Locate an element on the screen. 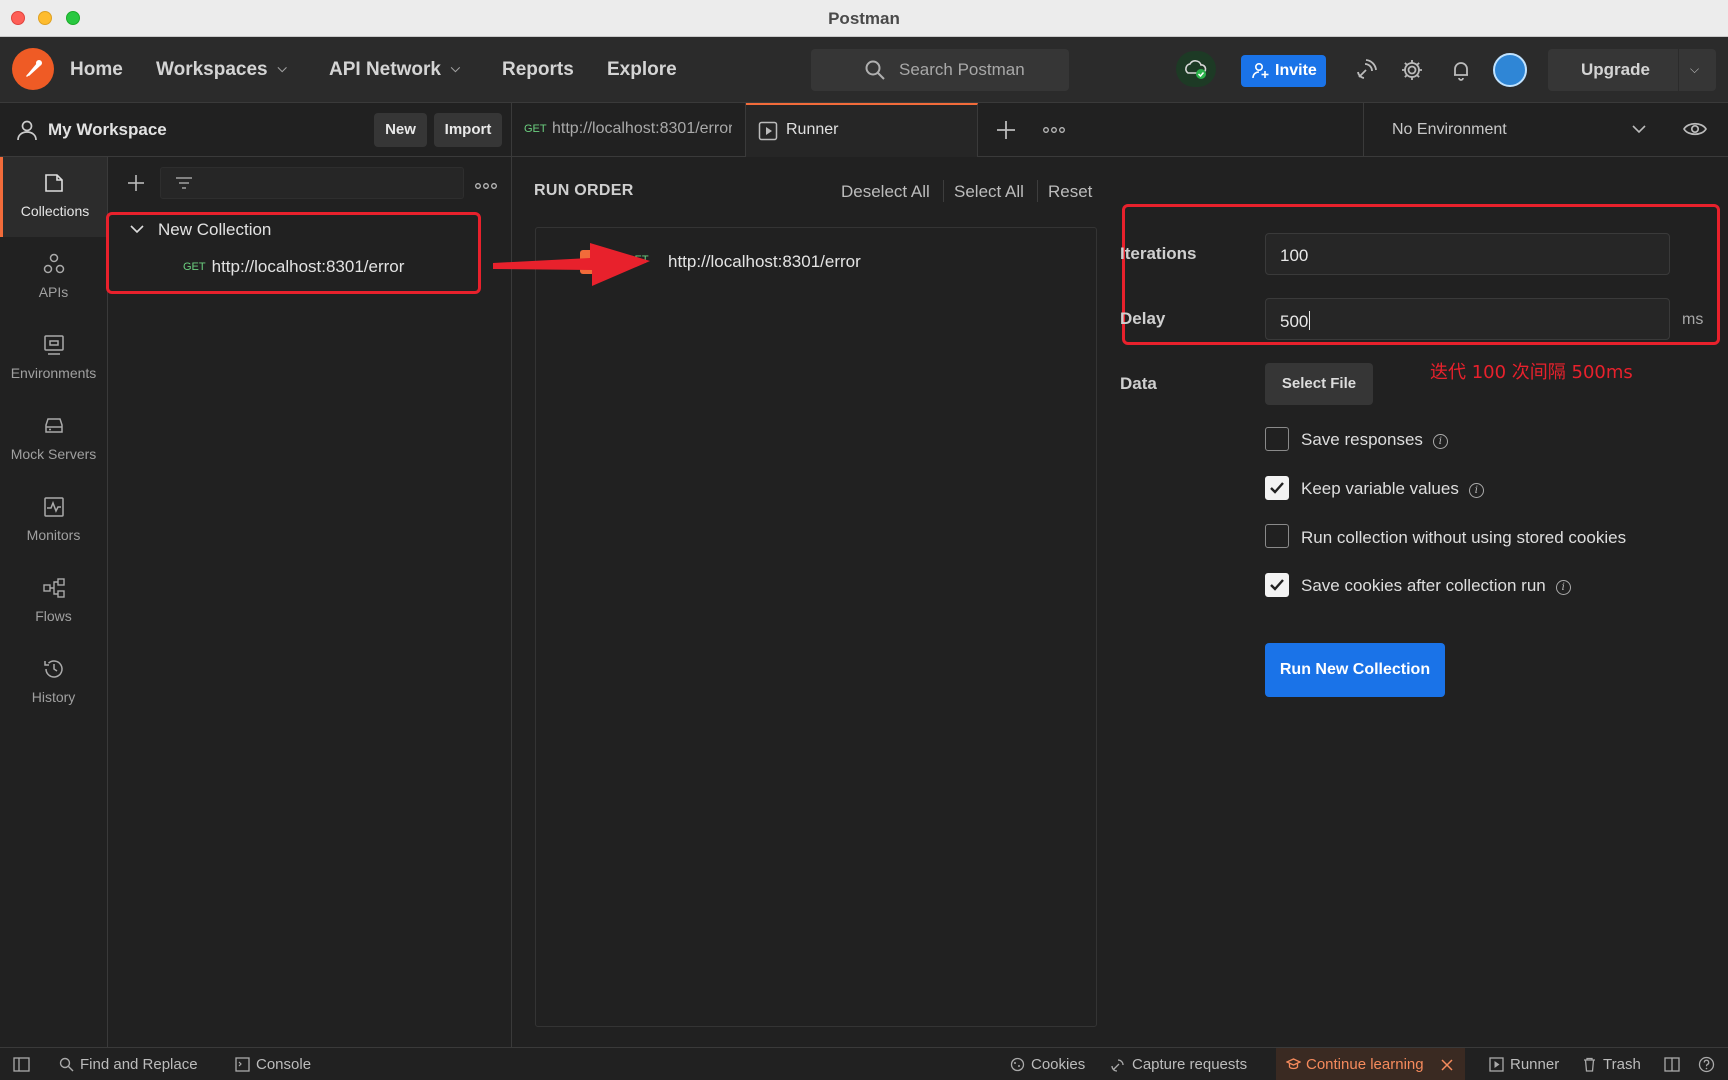  deselect-all-link: Deselect All is located at coordinates (885, 192).